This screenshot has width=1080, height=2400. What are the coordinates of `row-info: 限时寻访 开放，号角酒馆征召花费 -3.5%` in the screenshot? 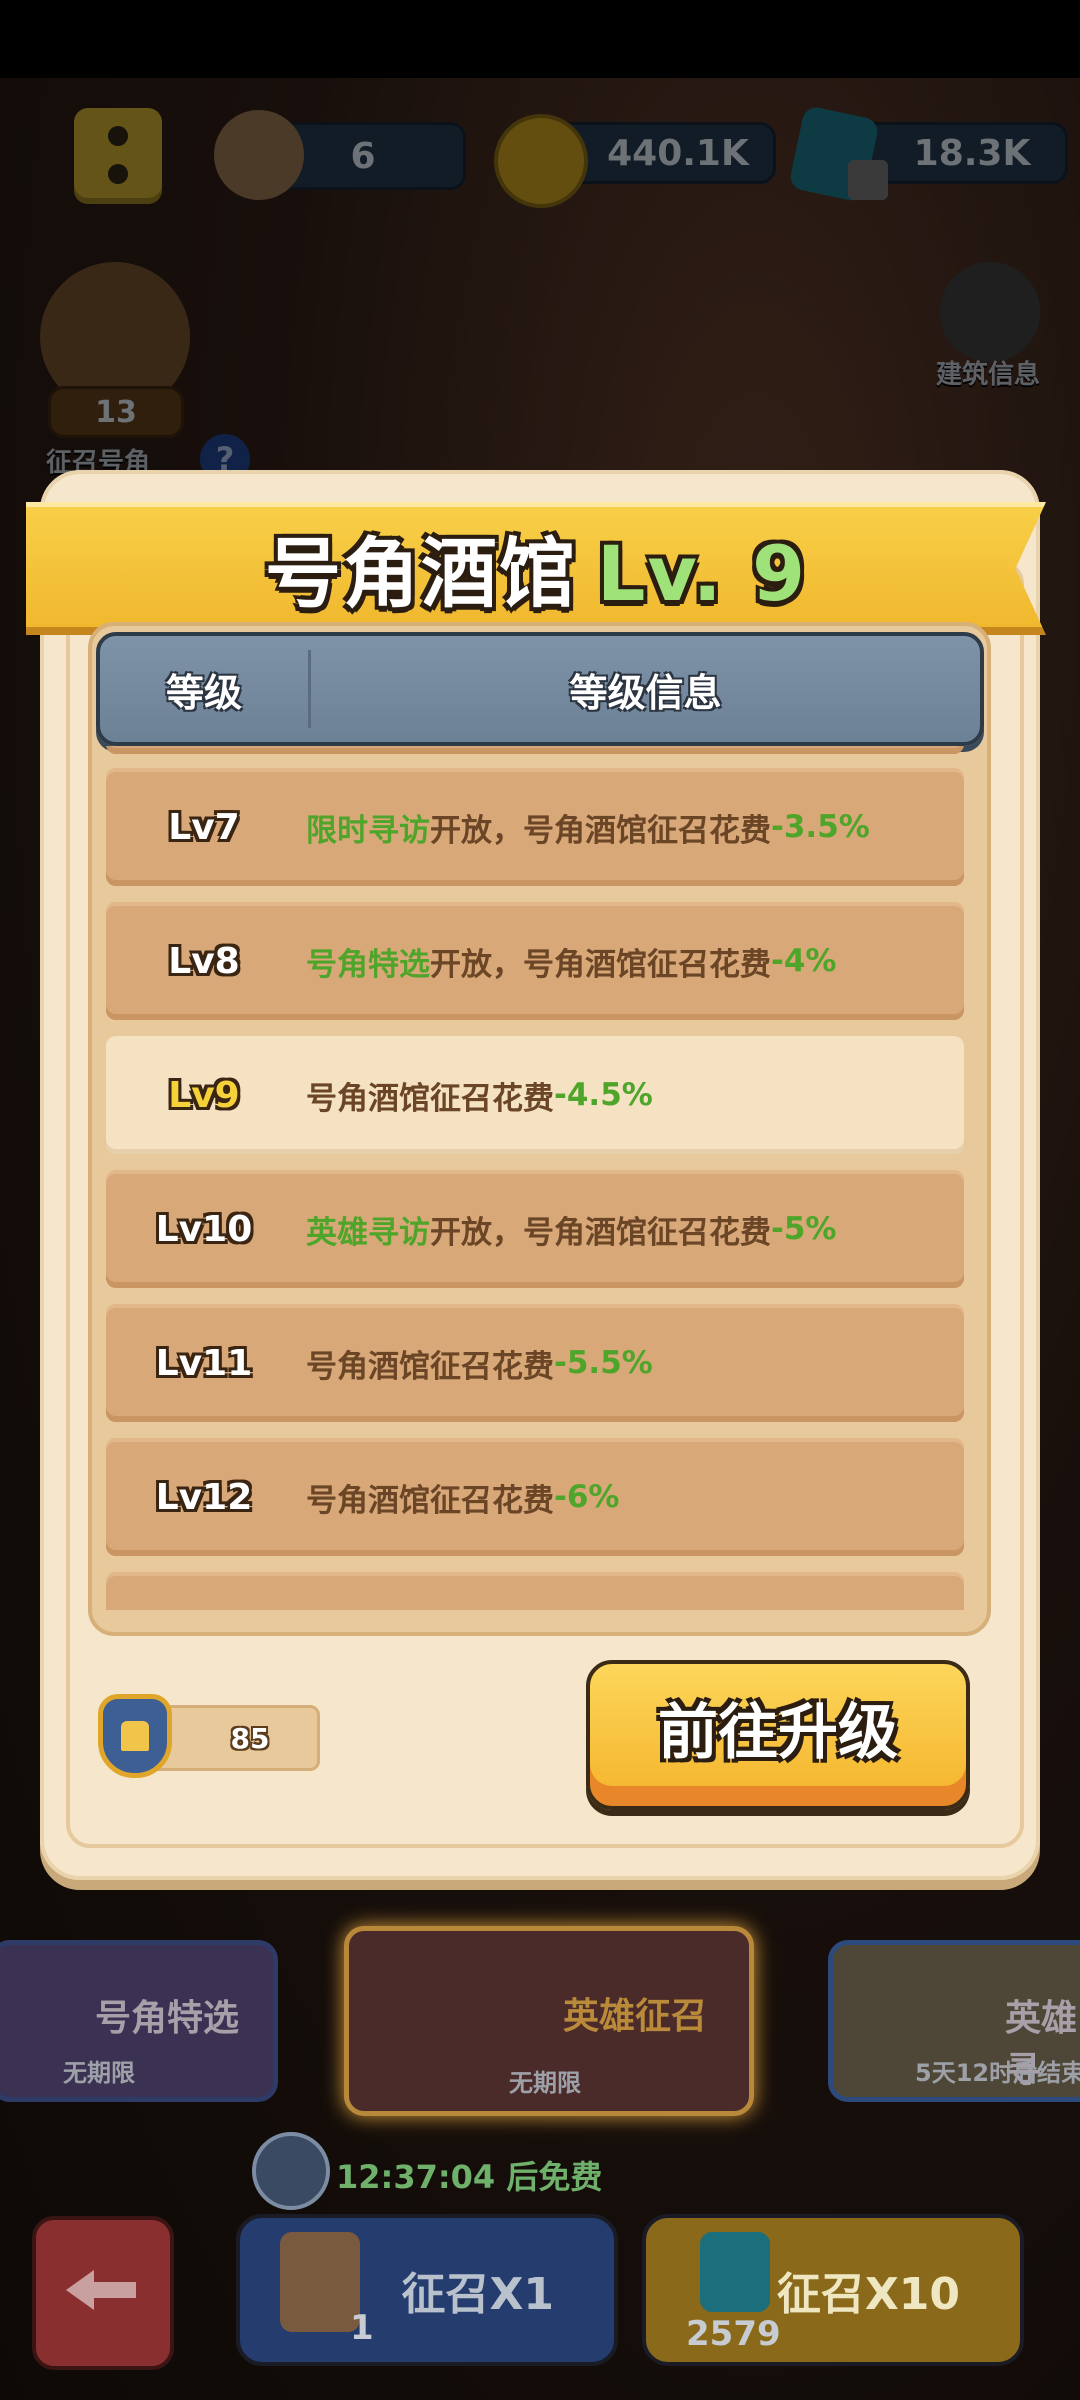 It's located at (588, 829).